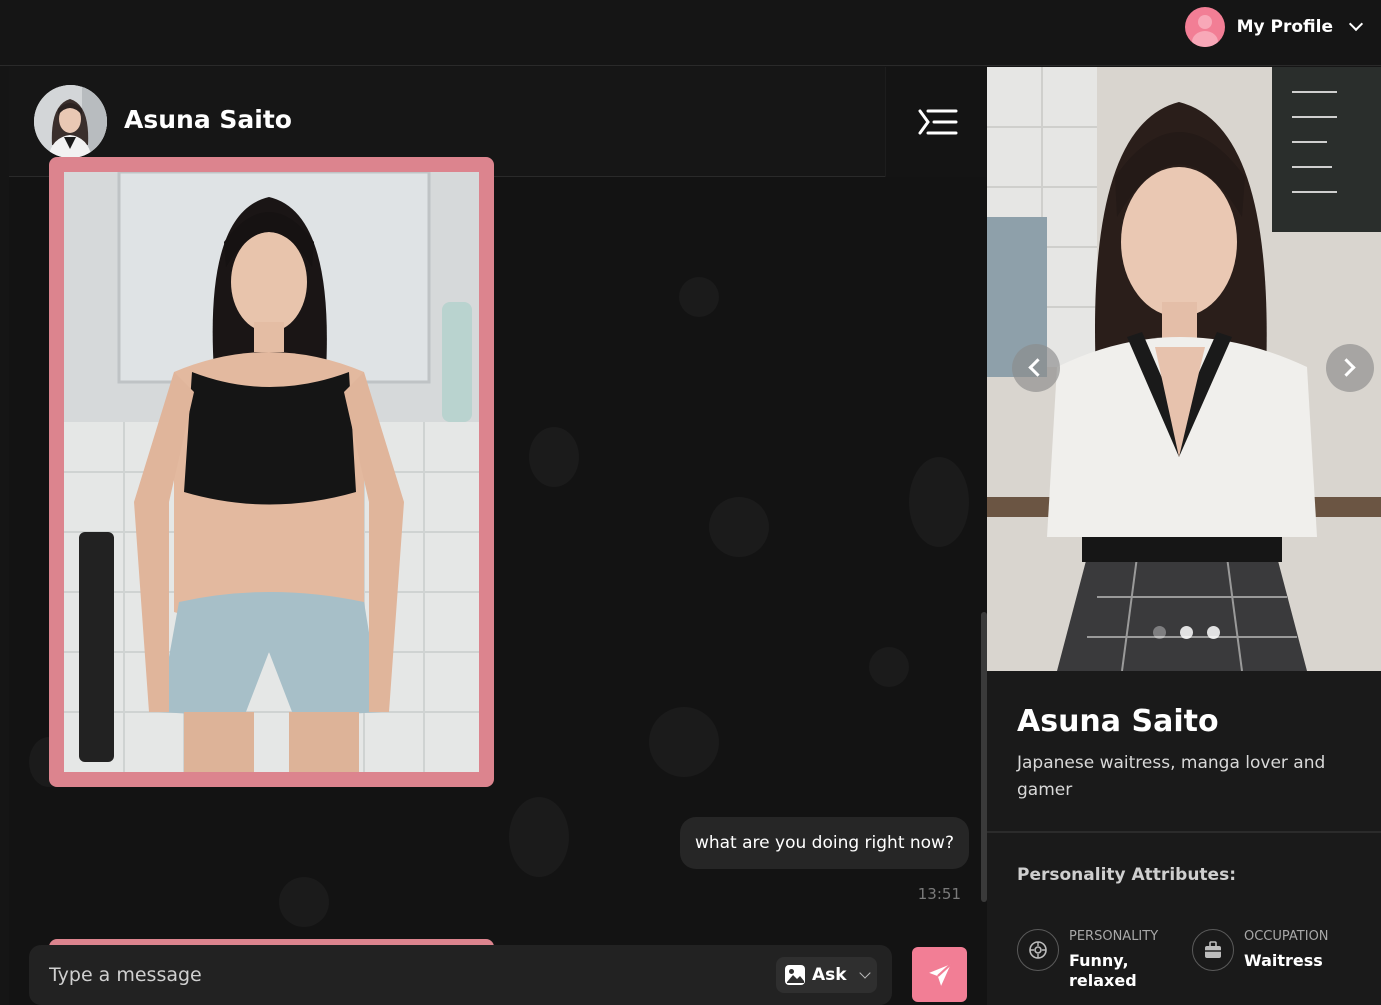  What do you see at coordinates (1204, 27) in the screenshot?
I see `user-avatar-icon` at bounding box center [1204, 27].